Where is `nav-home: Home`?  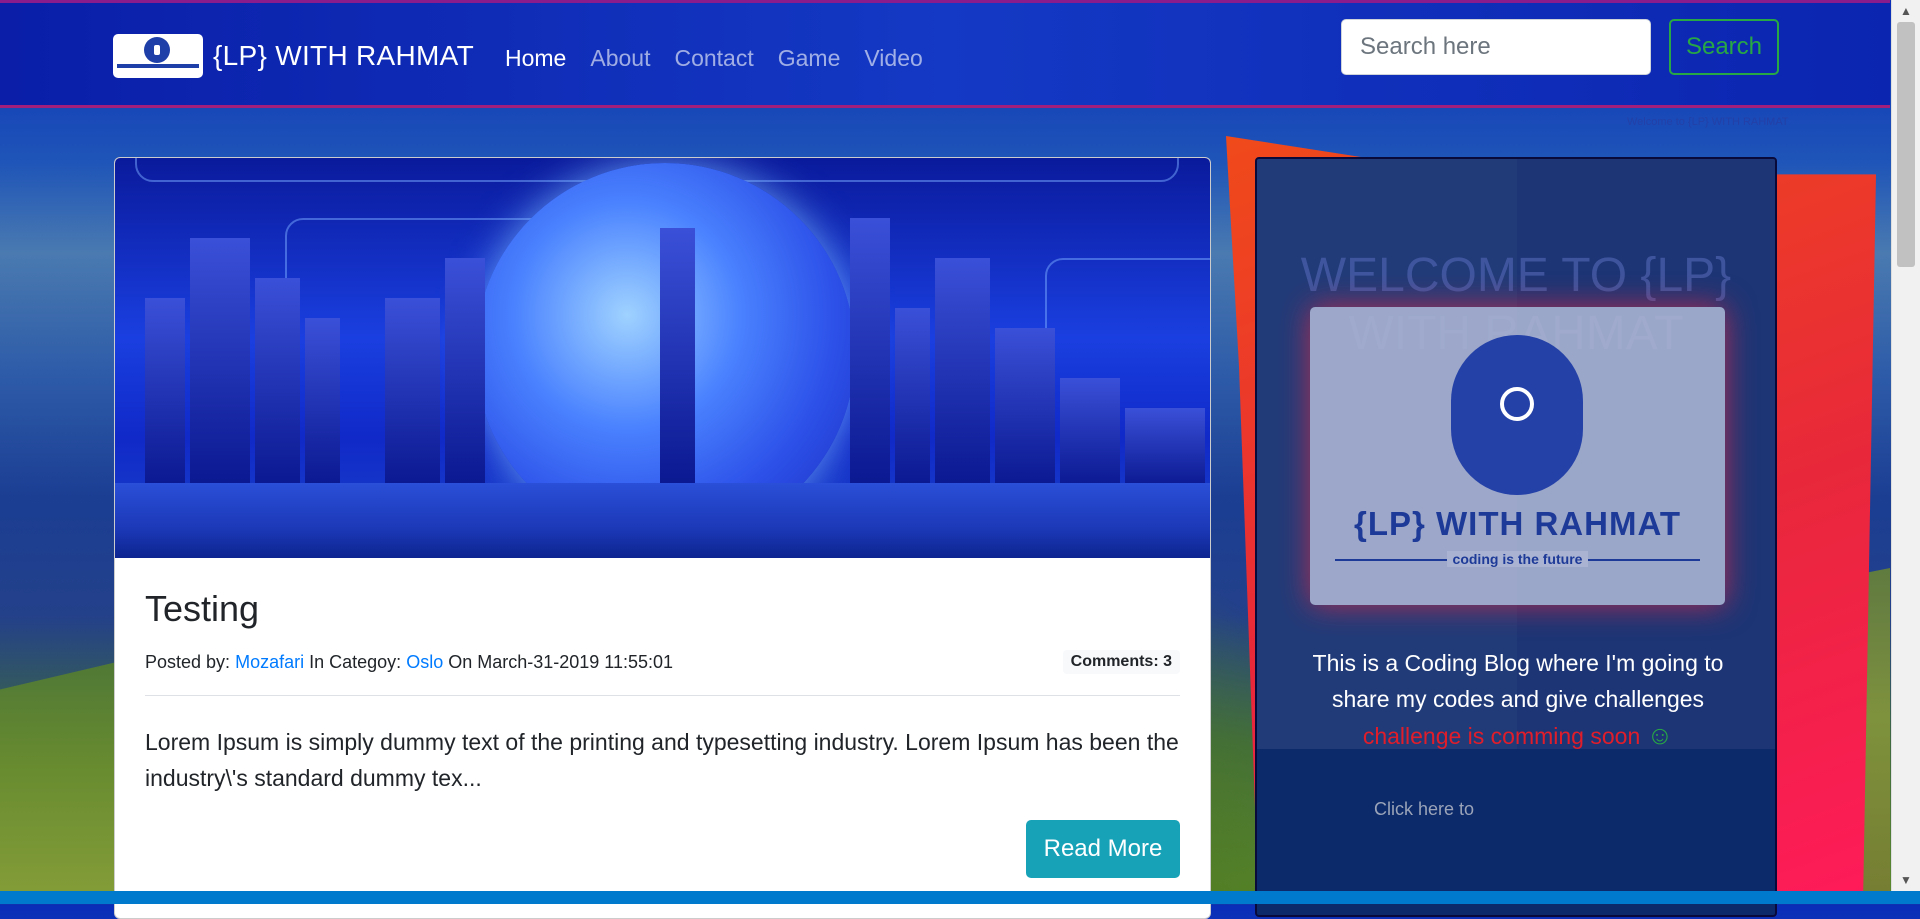
nav-home: Home is located at coordinates (535, 58).